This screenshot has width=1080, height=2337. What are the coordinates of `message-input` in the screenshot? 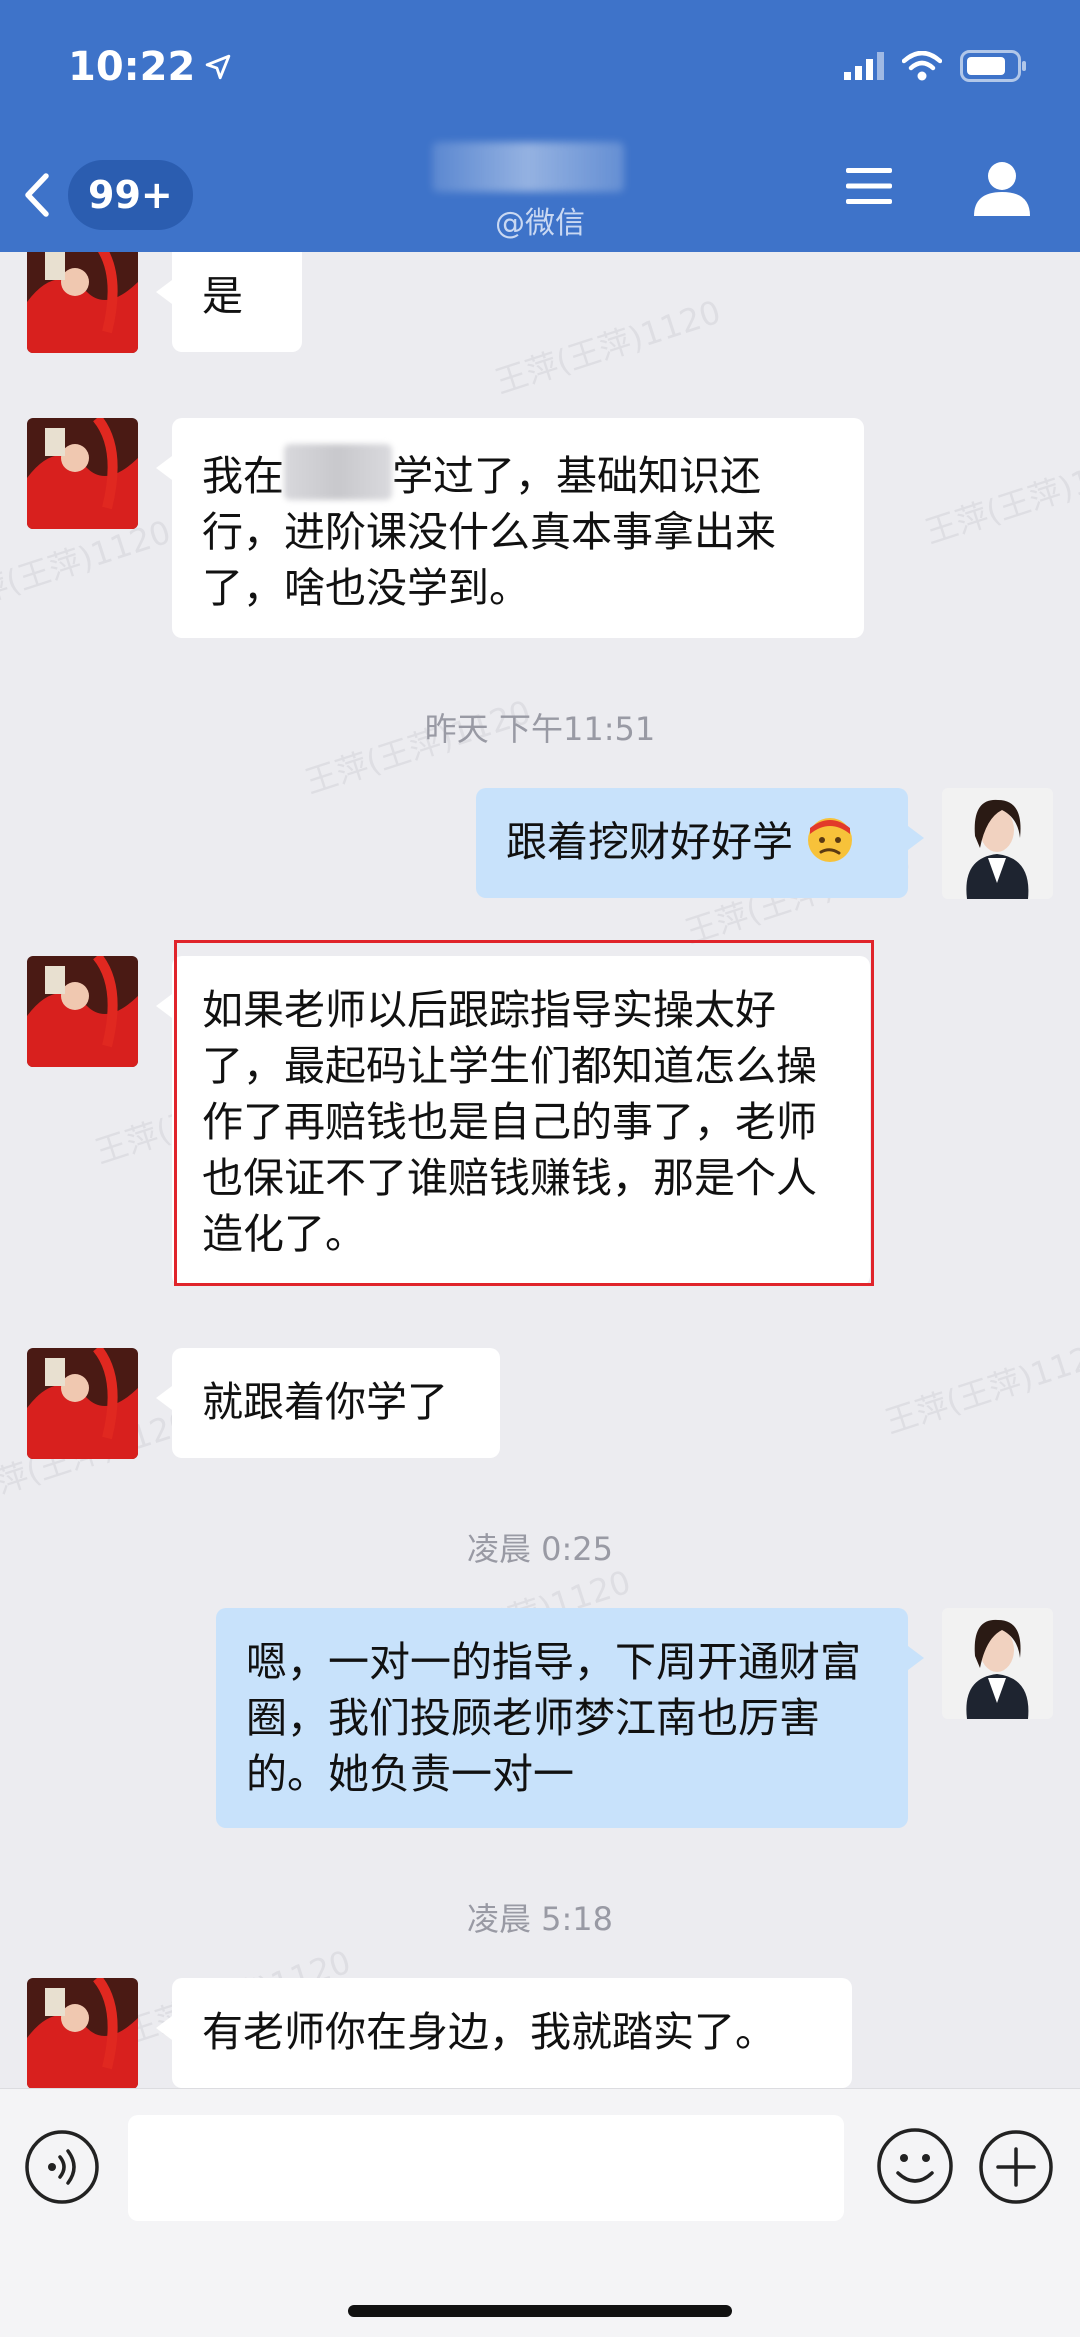 It's located at (486, 2168).